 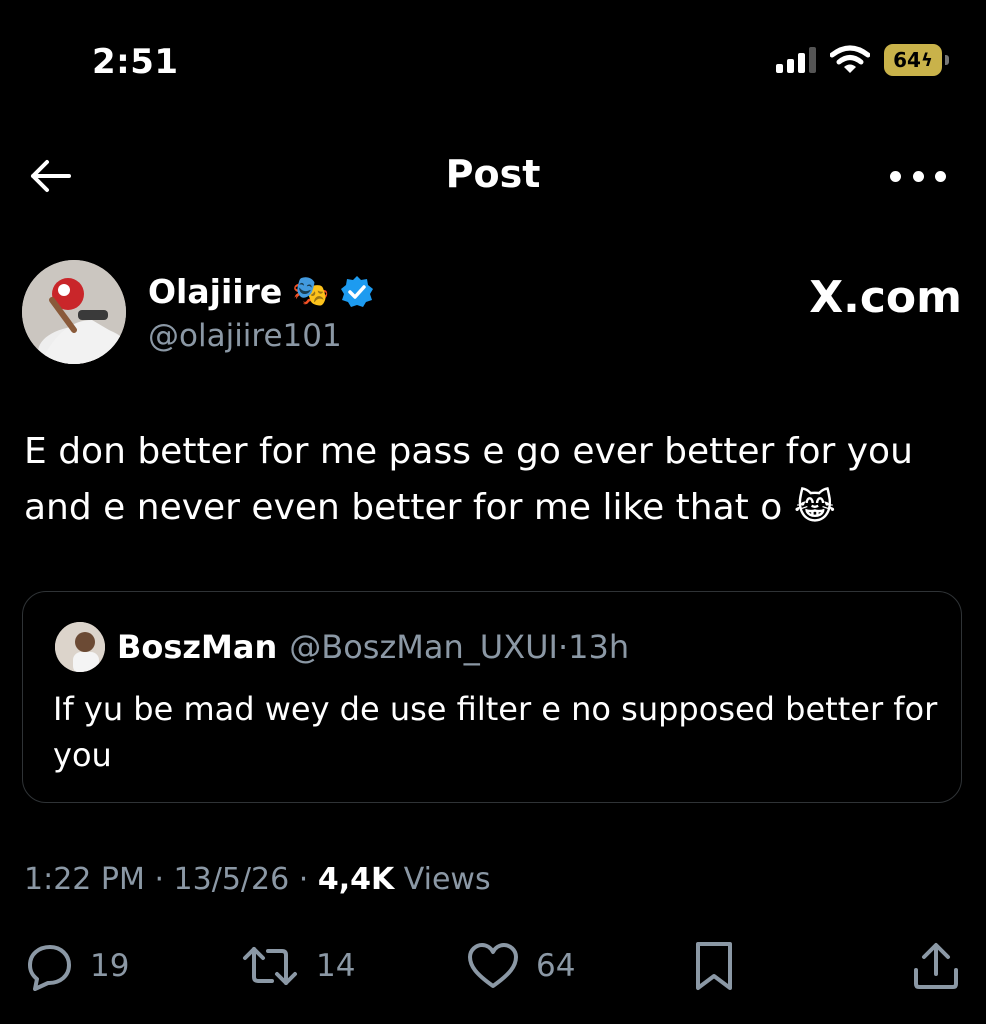 I want to click on post-author: Olajiire 🎭 @olajiire101 X.com, so click(x=492, y=315).